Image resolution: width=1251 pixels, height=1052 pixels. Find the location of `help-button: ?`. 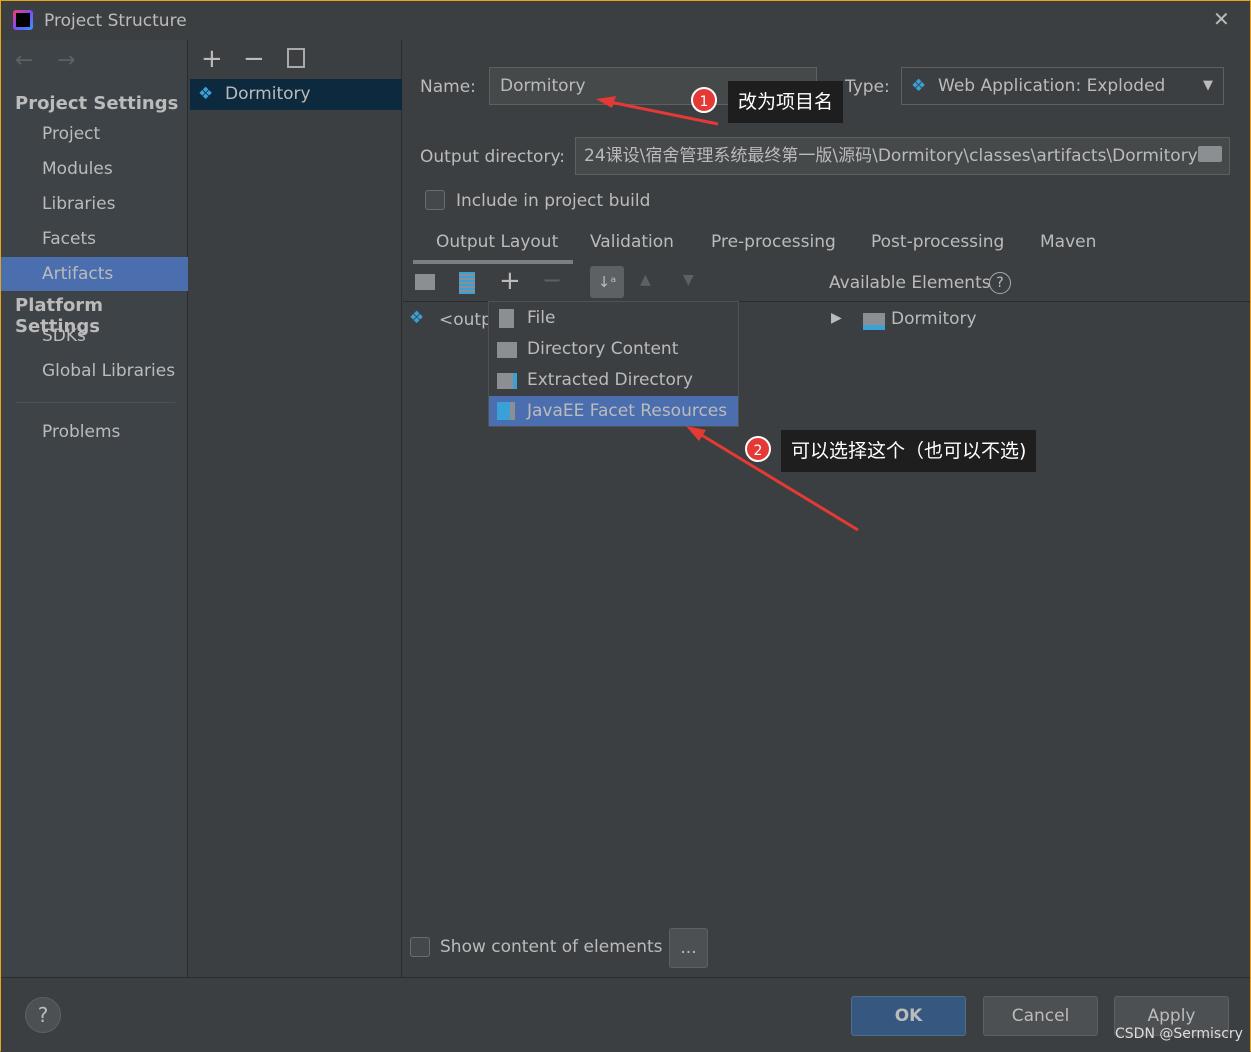

help-button: ? is located at coordinates (43, 1015).